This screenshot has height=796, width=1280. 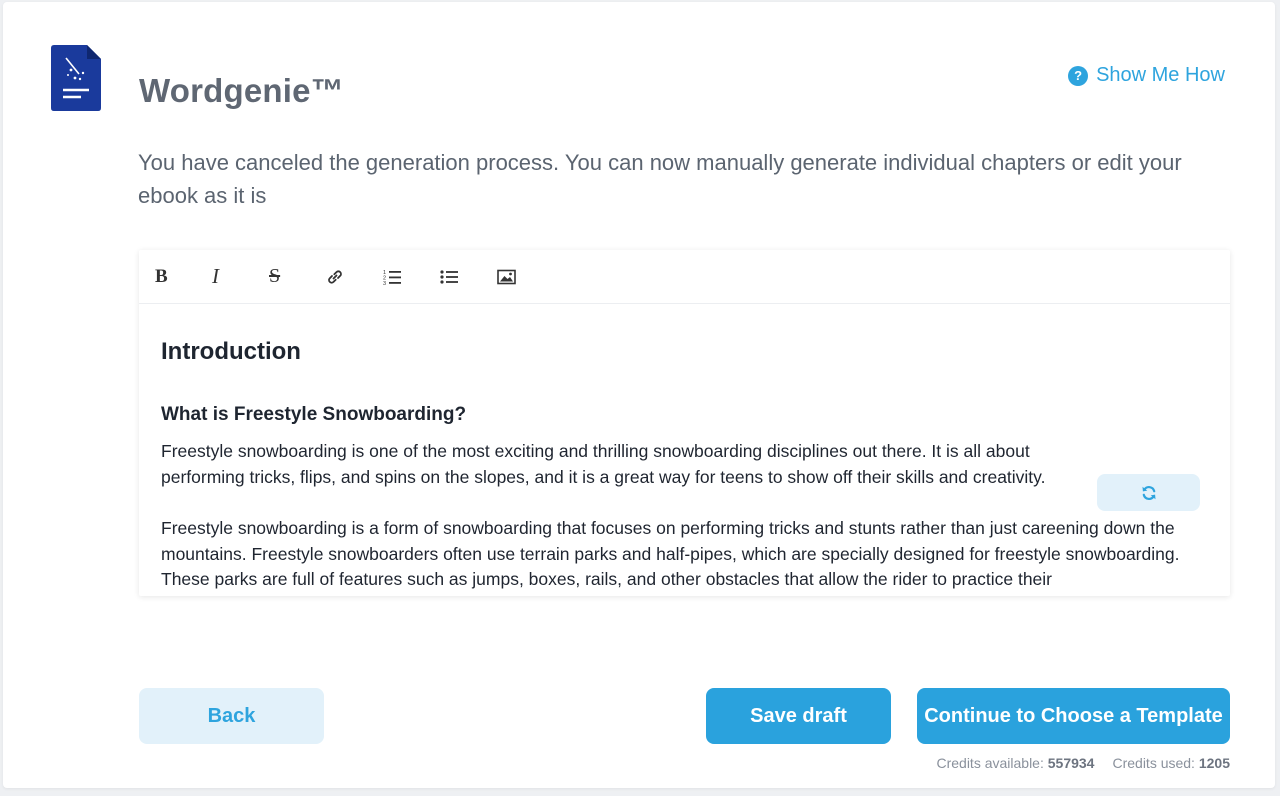 What do you see at coordinates (411, 277) in the screenshot?
I see `ordered-list-button: 1 2 3` at bounding box center [411, 277].